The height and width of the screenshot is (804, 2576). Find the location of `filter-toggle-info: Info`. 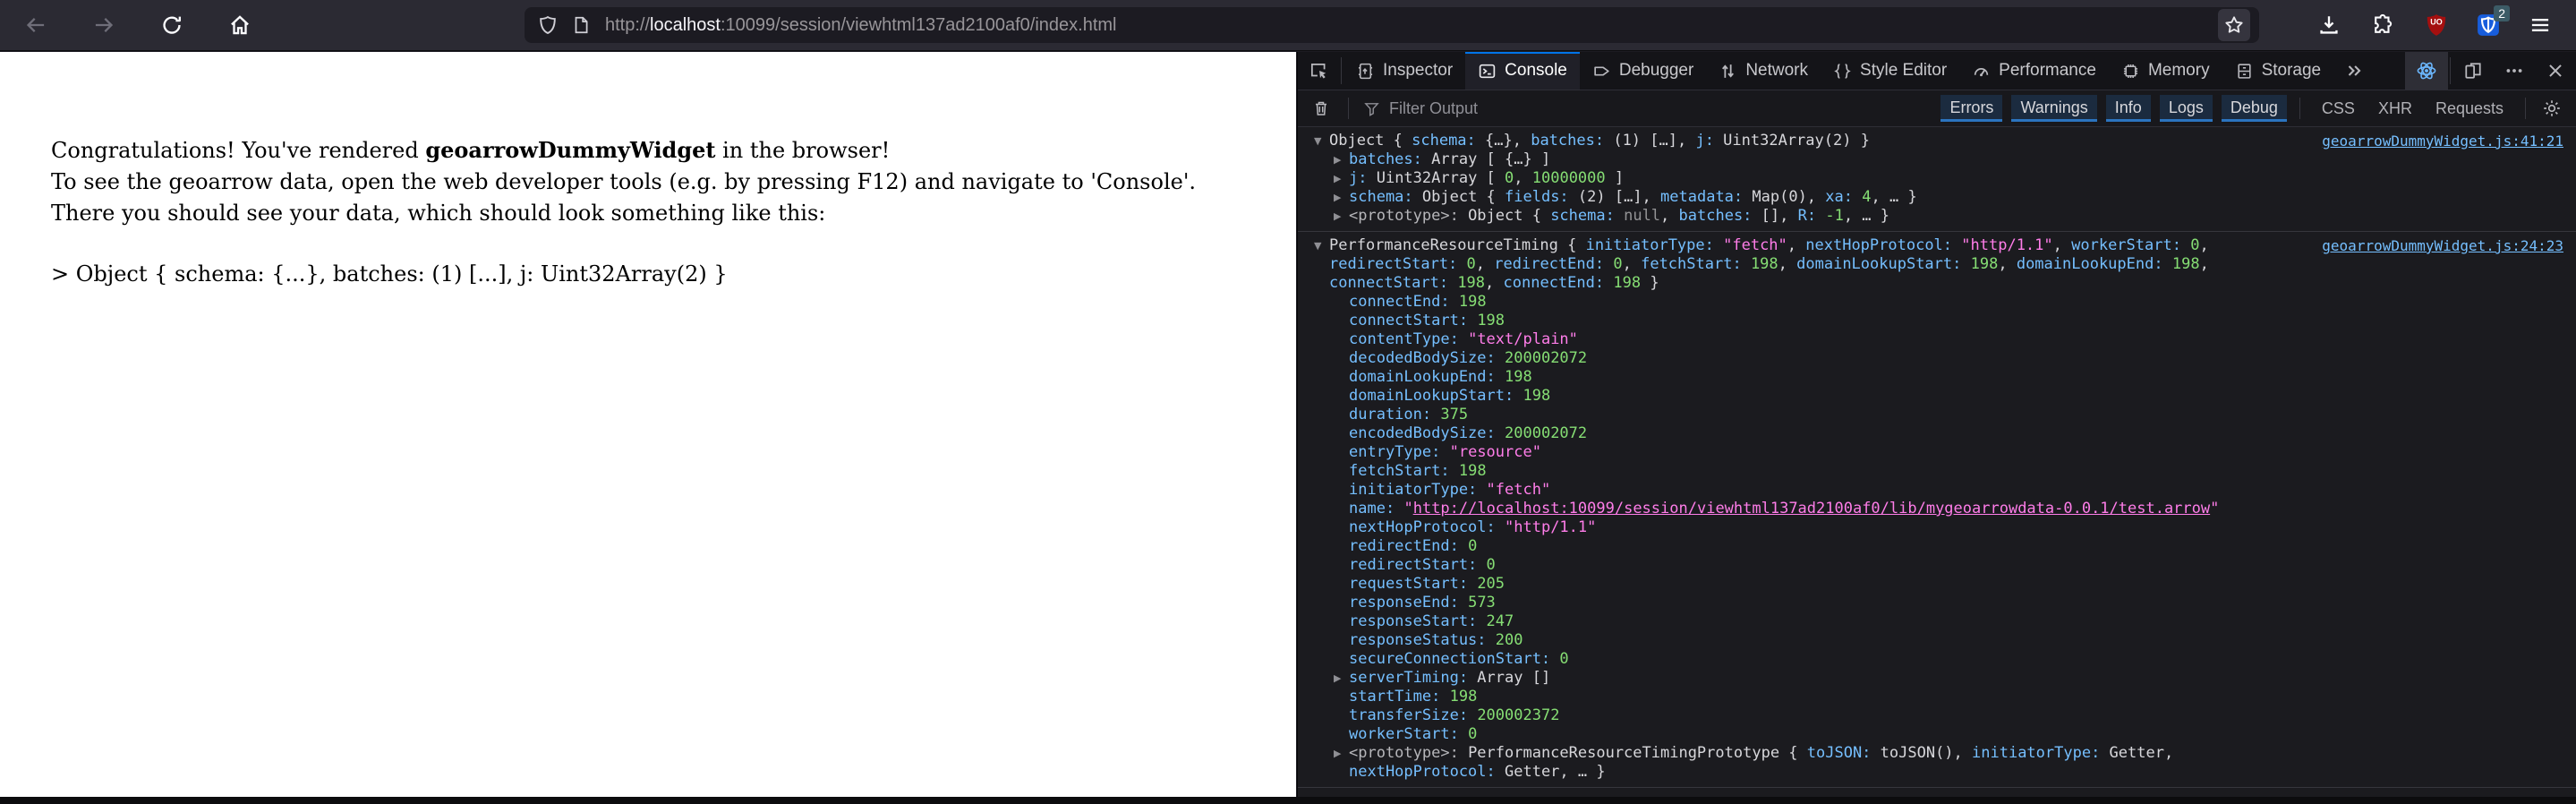

filter-toggle-info: Info is located at coordinates (2128, 108).